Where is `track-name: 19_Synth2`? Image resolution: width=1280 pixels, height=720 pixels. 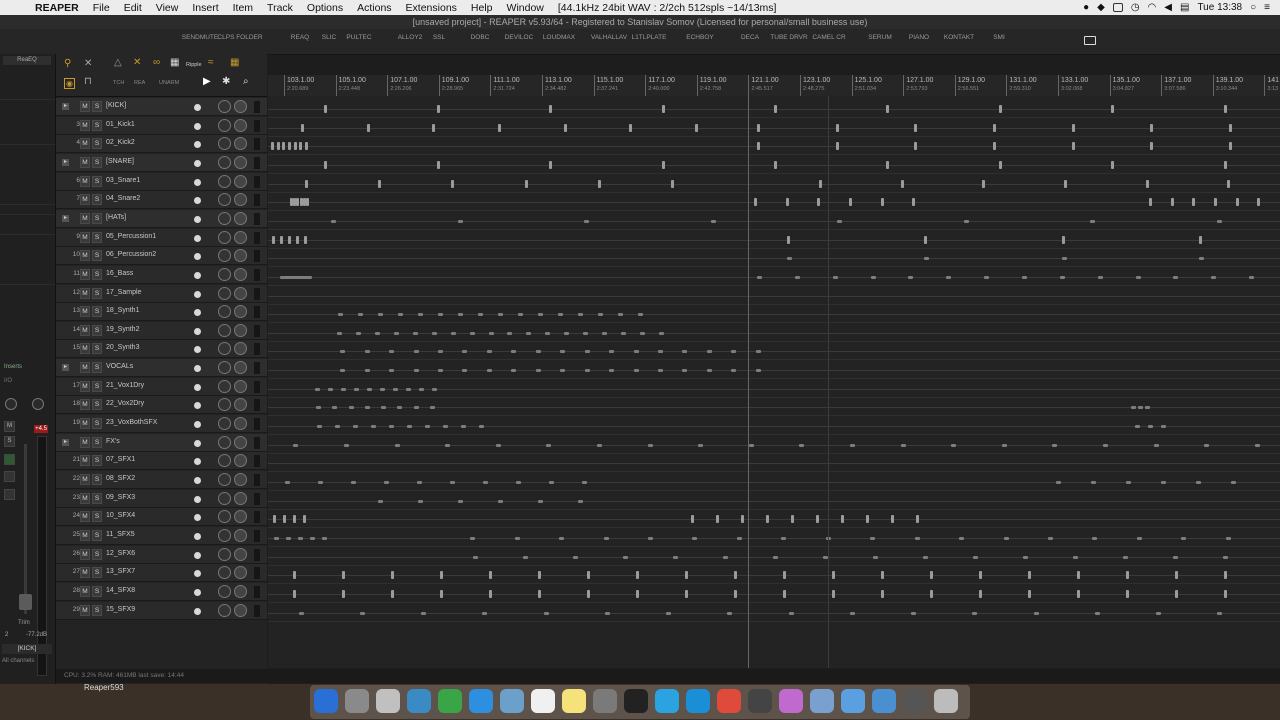
track-name: 19_Synth2 is located at coordinates (122, 329).